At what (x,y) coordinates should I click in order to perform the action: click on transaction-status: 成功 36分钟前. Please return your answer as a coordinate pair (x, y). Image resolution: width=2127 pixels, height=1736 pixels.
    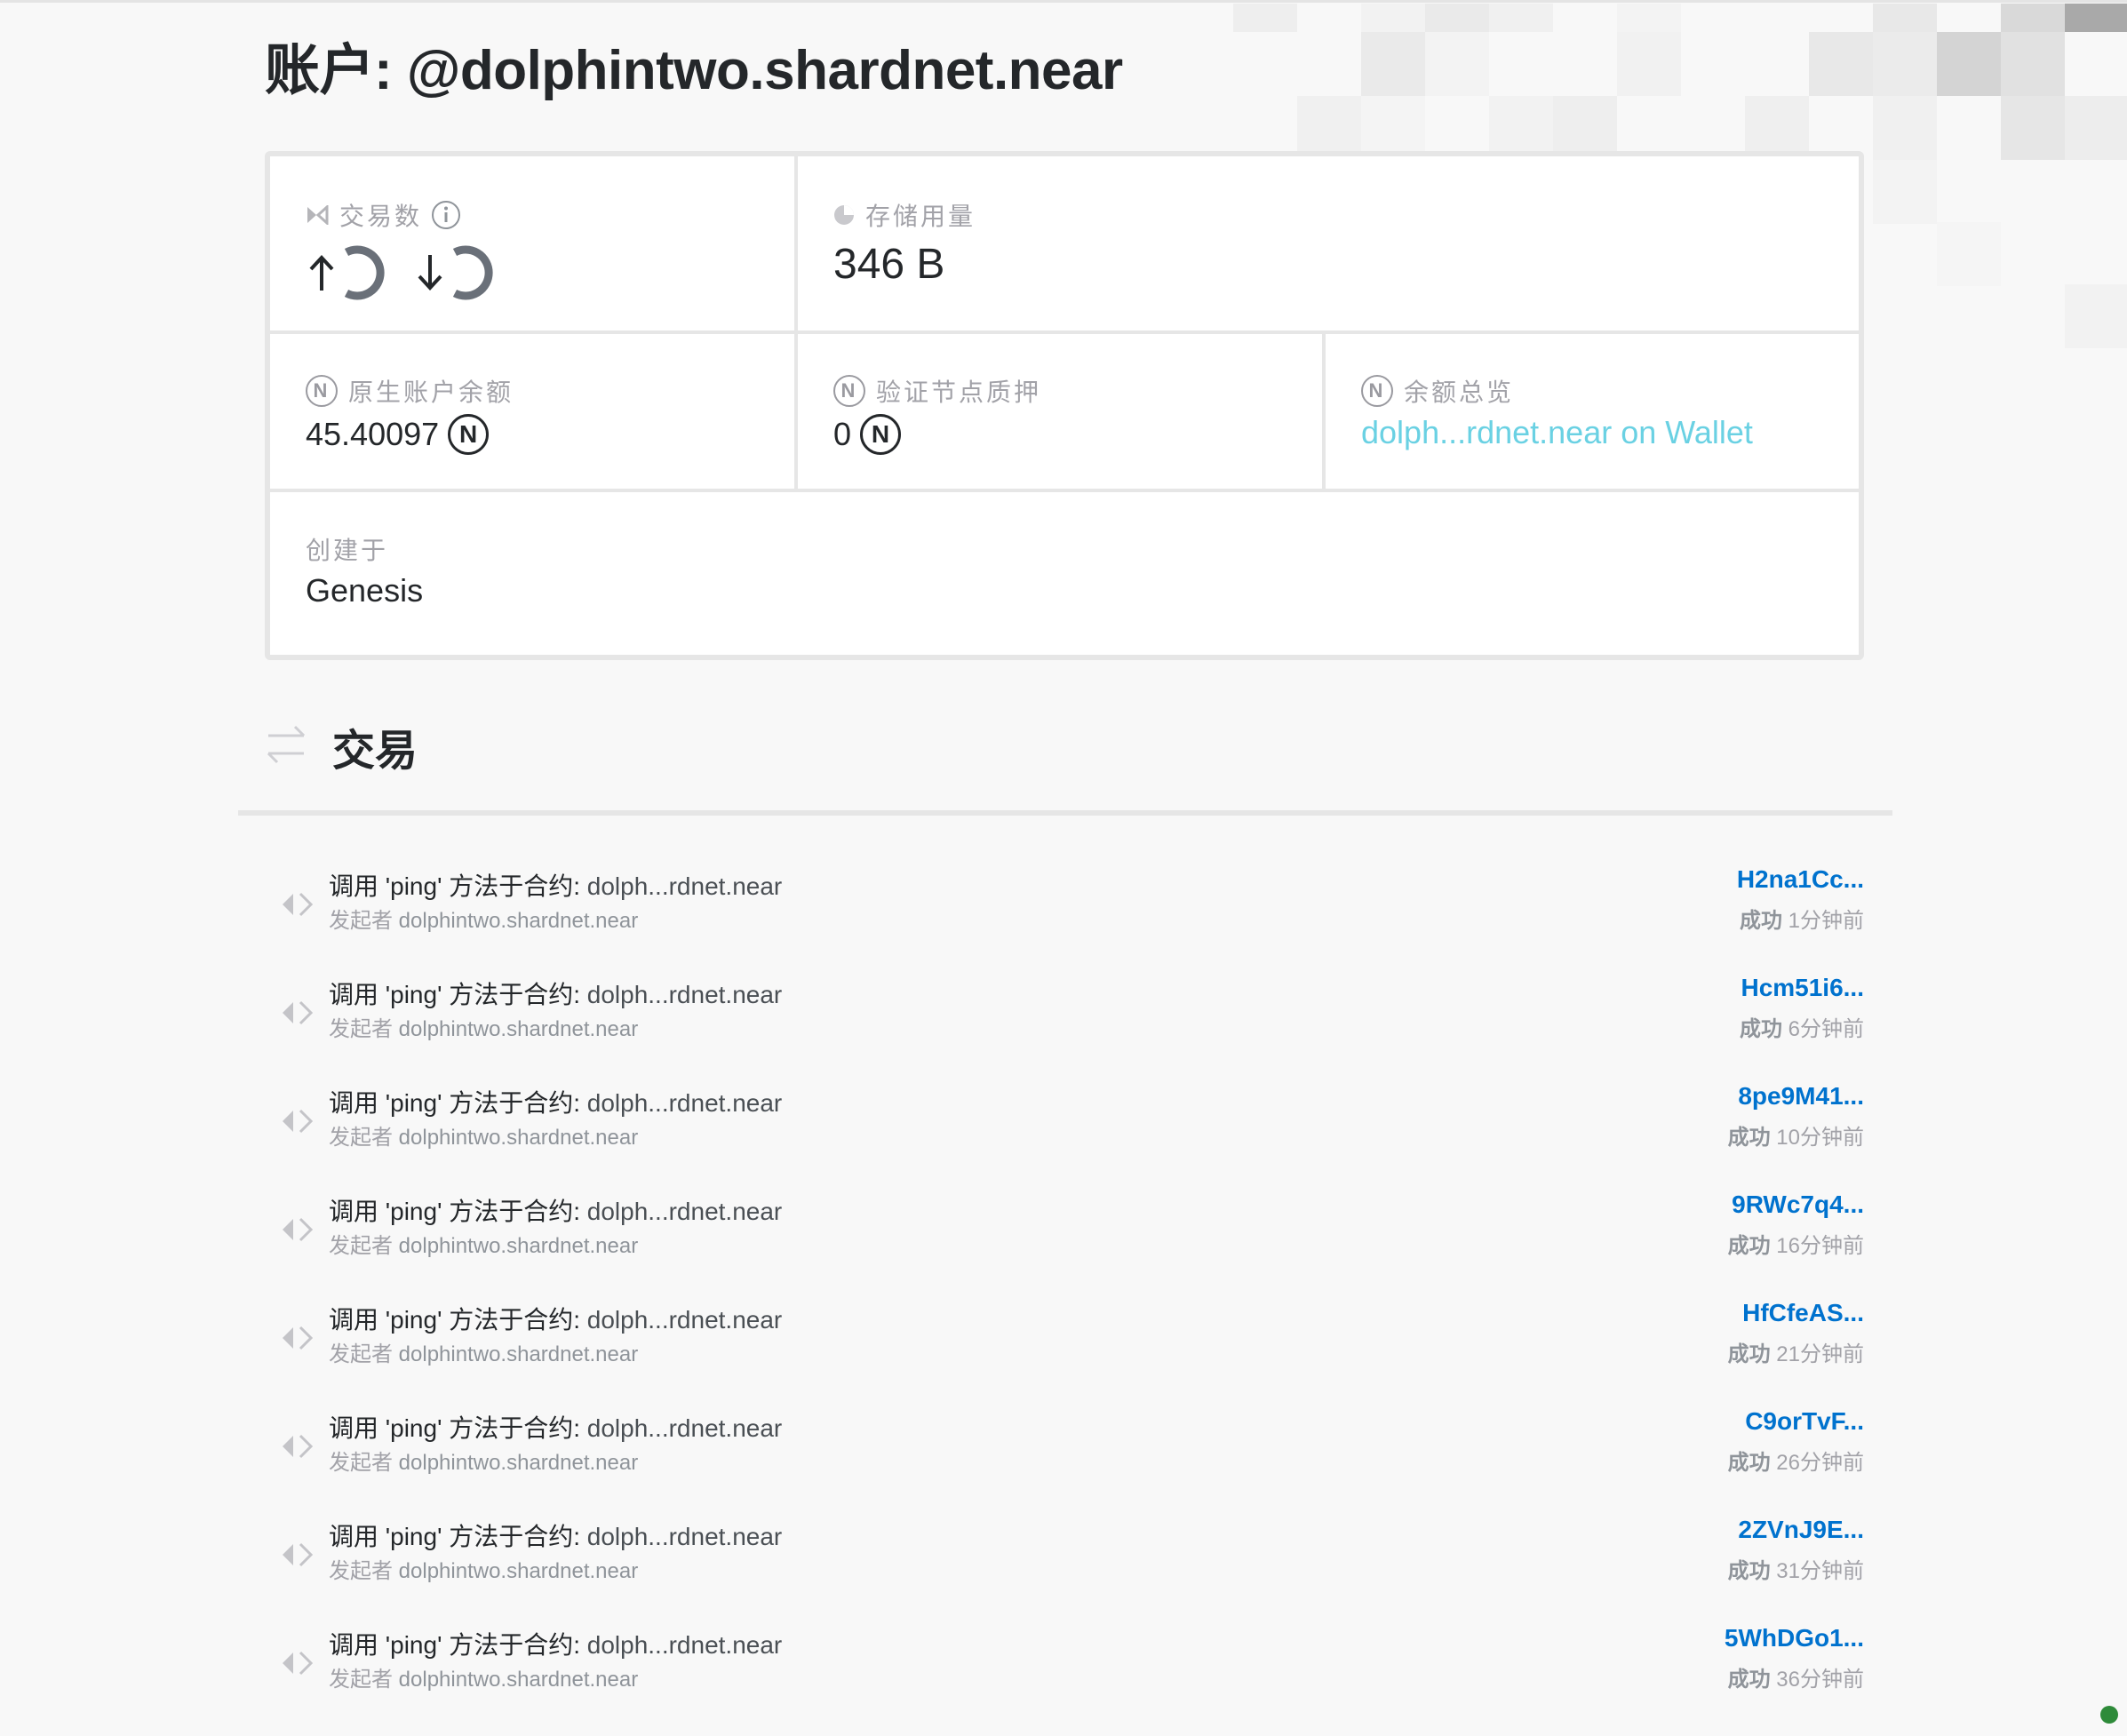
    Looking at the image, I should click on (1796, 1676).